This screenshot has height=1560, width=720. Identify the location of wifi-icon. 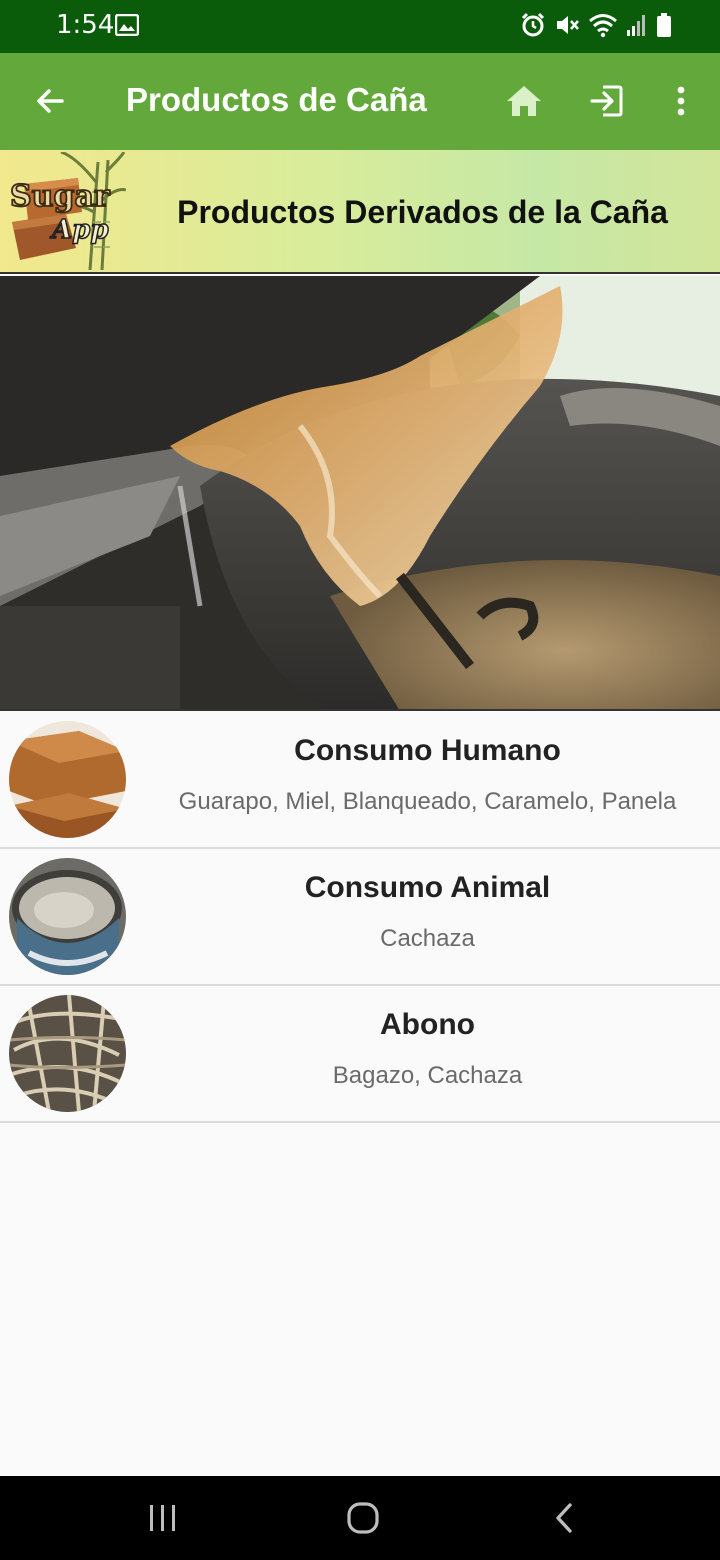
(603, 26).